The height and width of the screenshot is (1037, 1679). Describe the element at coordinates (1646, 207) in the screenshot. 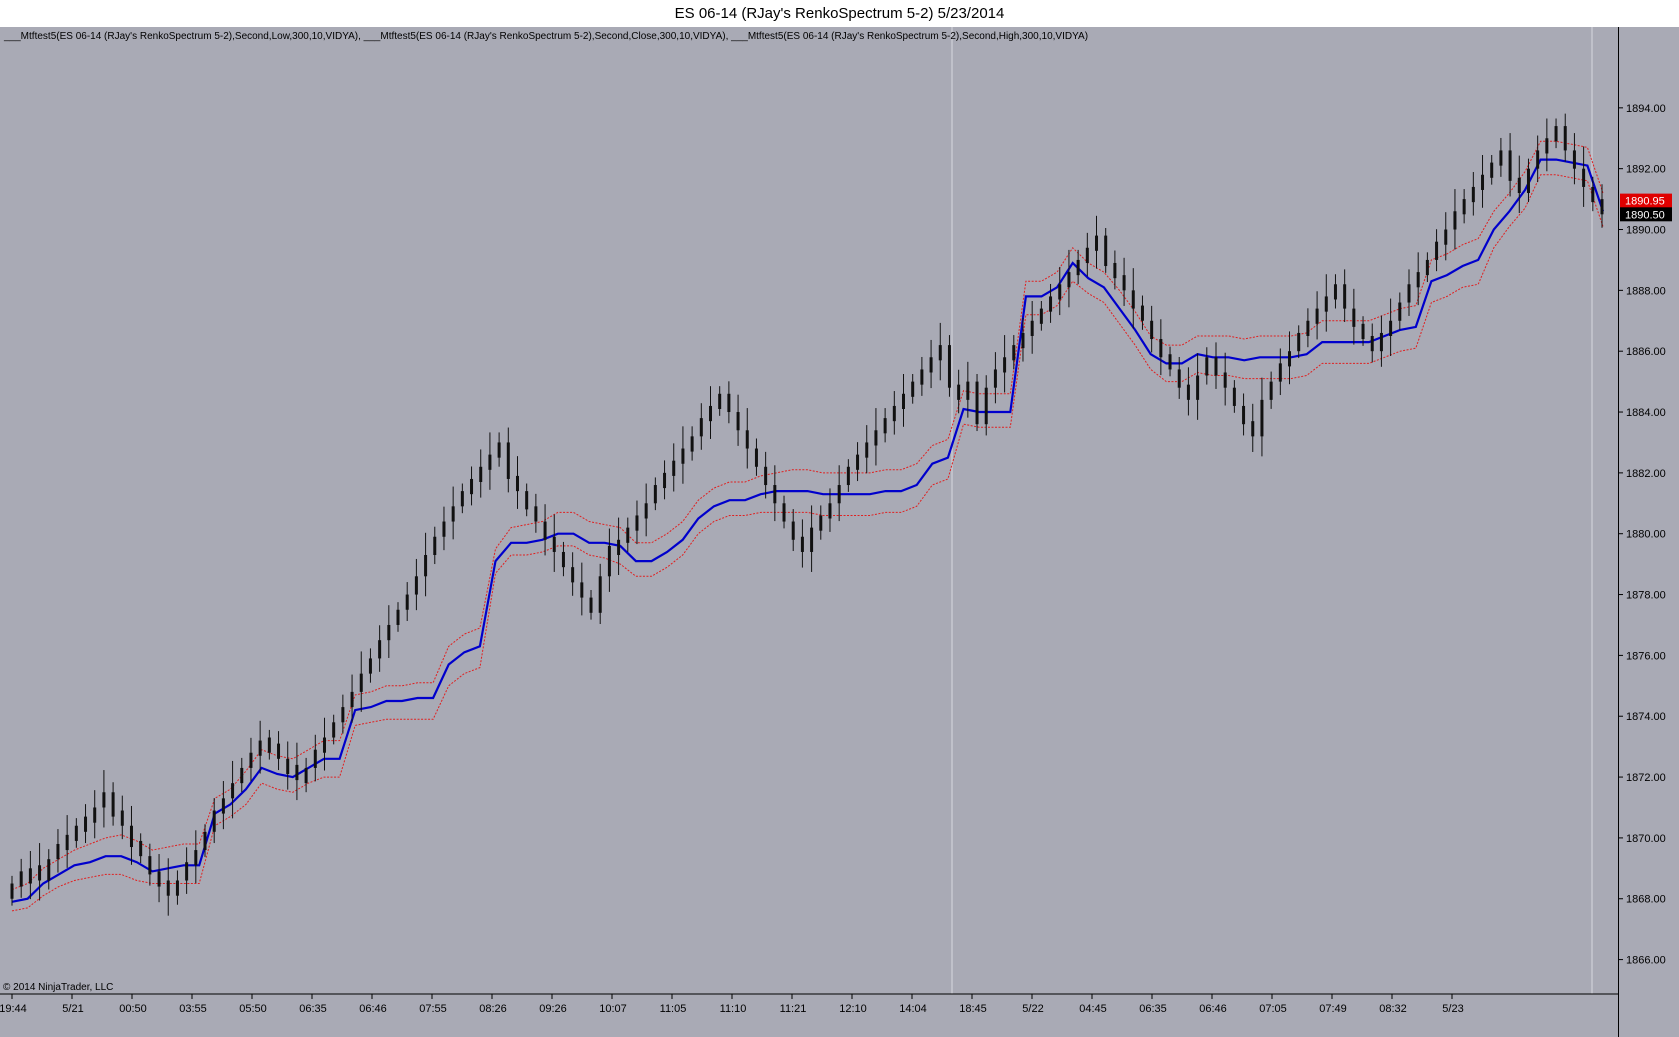

I see `price-badges: 1890.951890.50` at that location.